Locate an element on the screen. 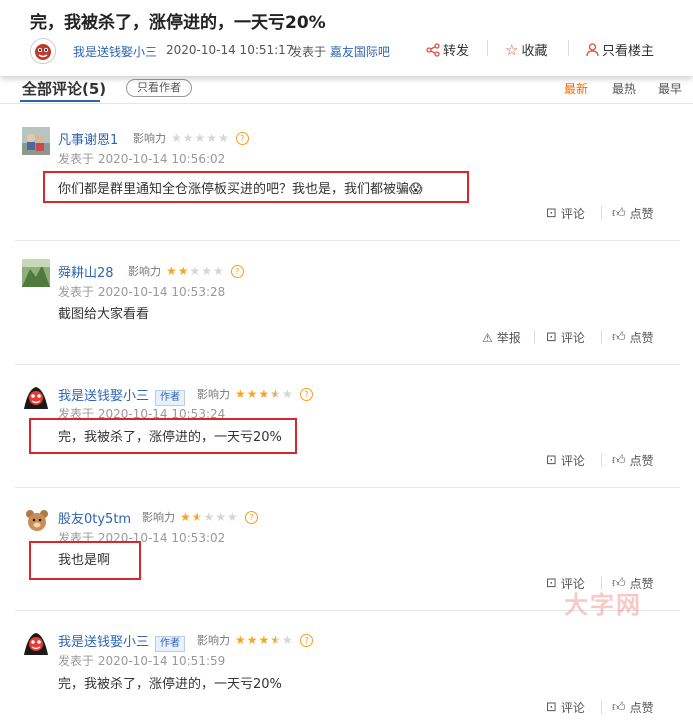 Image resolution: width=693 pixels, height=724 pixels. active-tab-indicator is located at coordinates (60, 101).